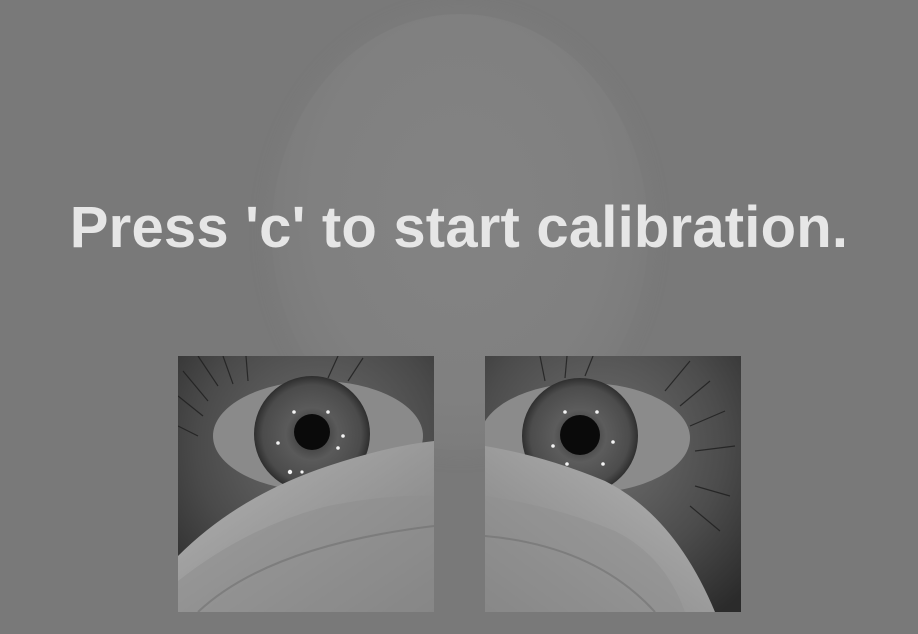 The image size is (918, 634). I want to click on left-eye-camera-view, so click(306, 484).